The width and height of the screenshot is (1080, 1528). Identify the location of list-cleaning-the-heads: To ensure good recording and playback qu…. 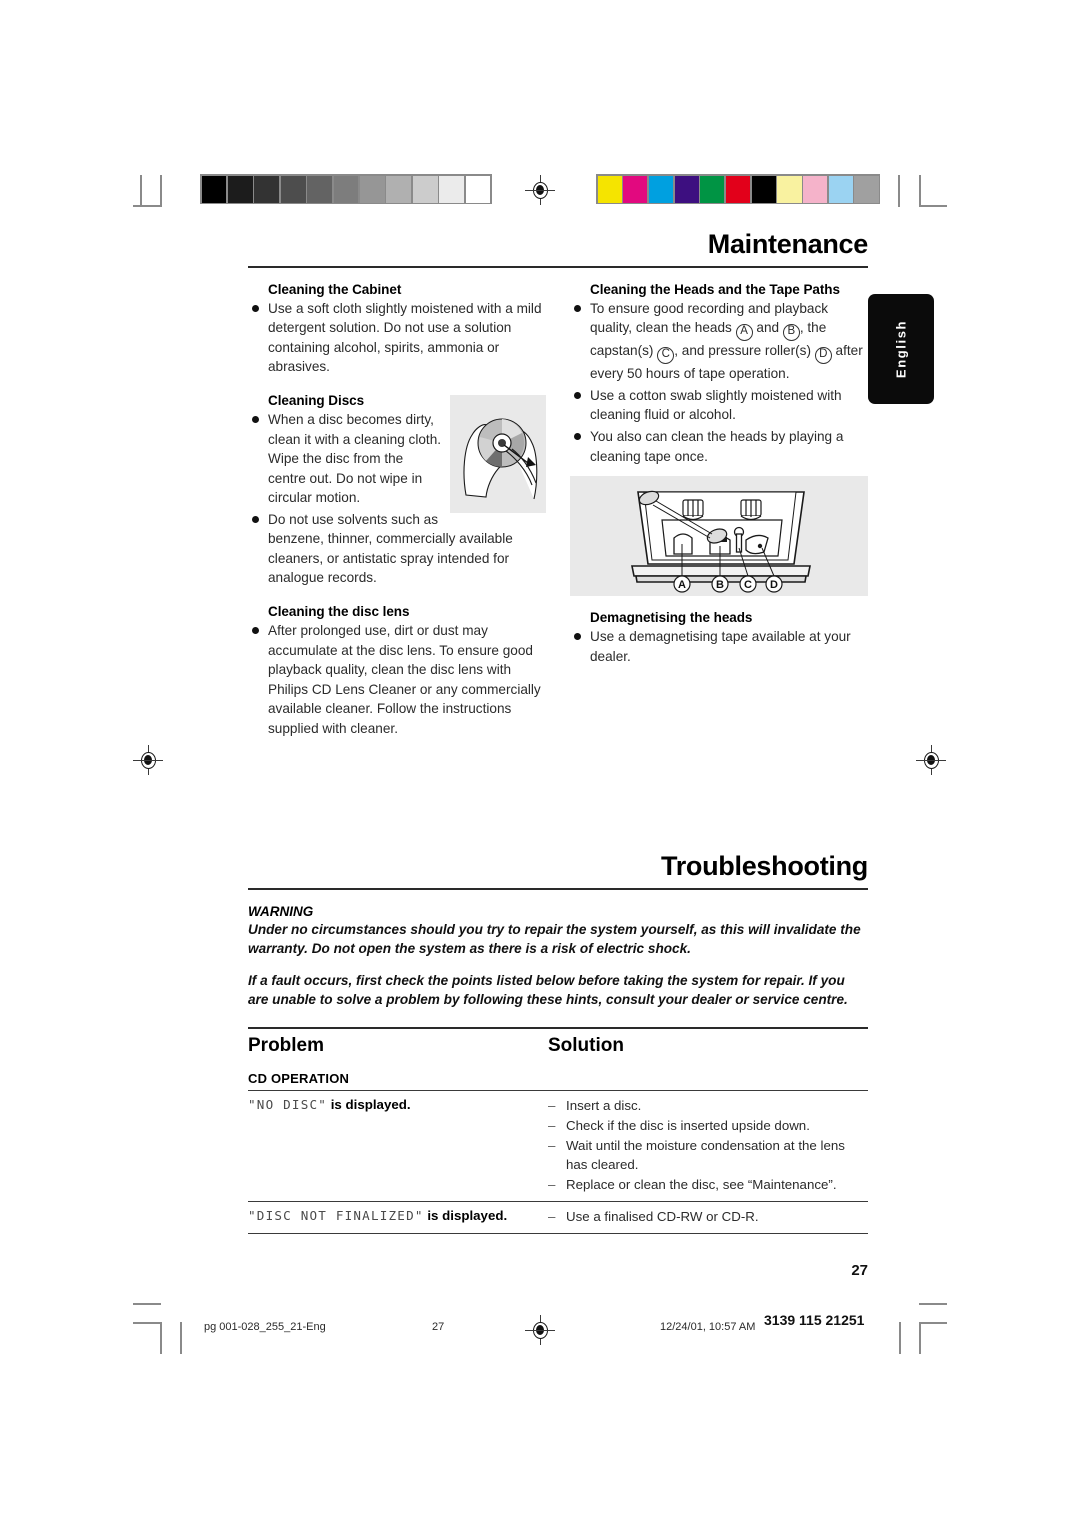
(719, 382).